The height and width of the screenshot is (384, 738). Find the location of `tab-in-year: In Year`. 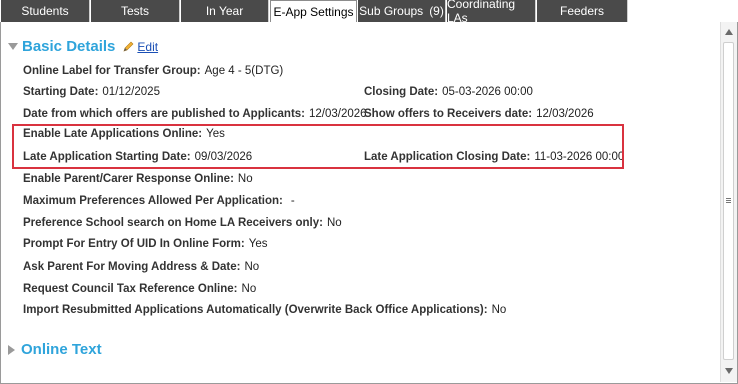

tab-in-year: In Year is located at coordinates (225, 11).